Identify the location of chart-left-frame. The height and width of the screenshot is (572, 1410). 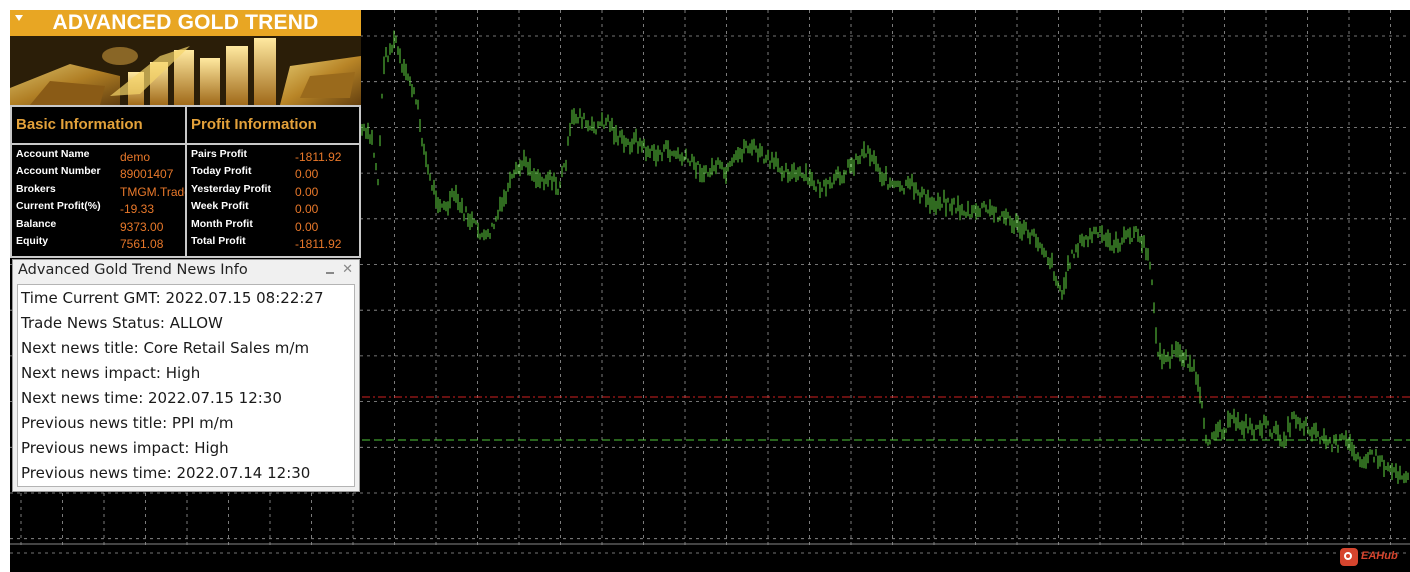
(5, 286).